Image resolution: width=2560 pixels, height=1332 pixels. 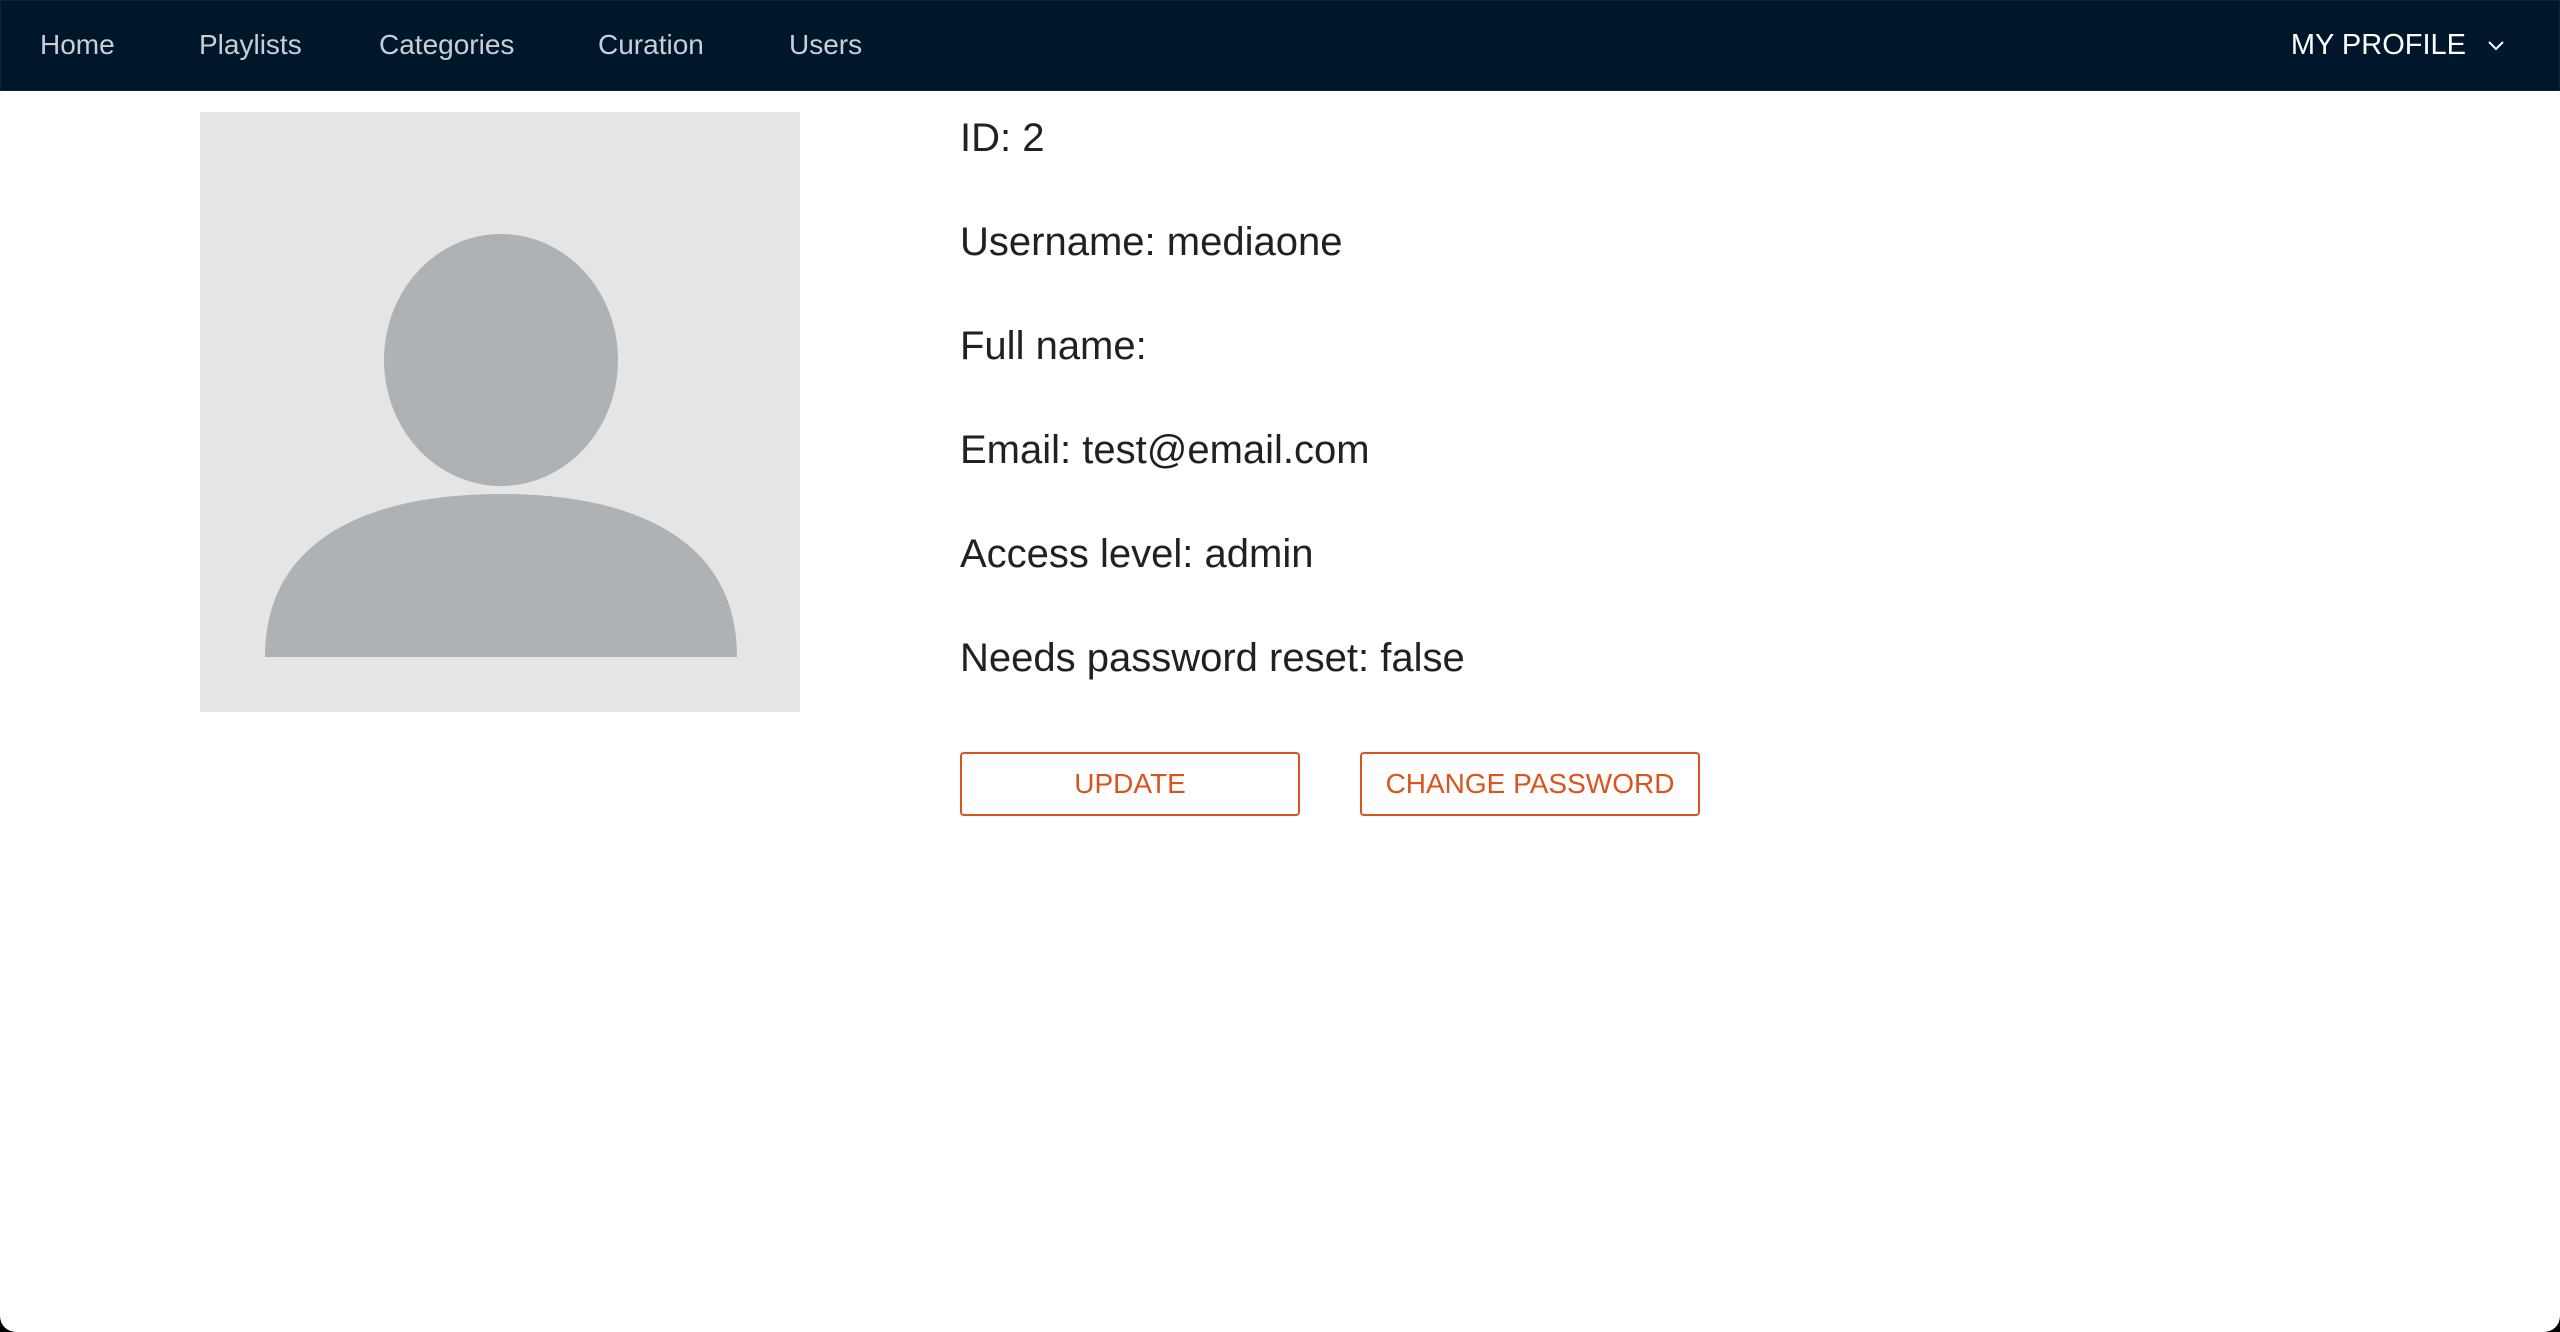 I want to click on avatar, so click(x=500, y=412).